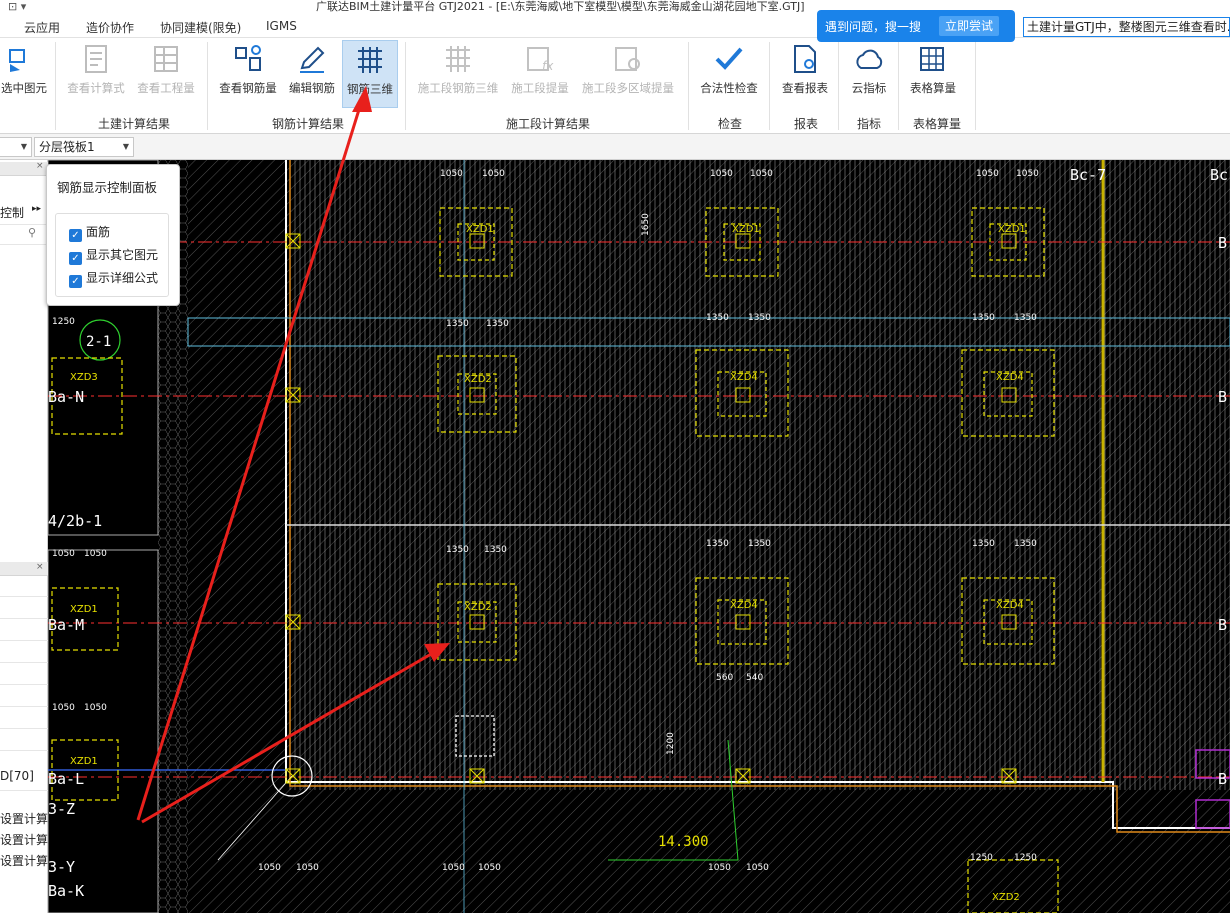 The width and height of the screenshot is (1230, 913). Describe the element at coordinates (754, 678) in the screenshot. I see `dim-label: 540` at that location.